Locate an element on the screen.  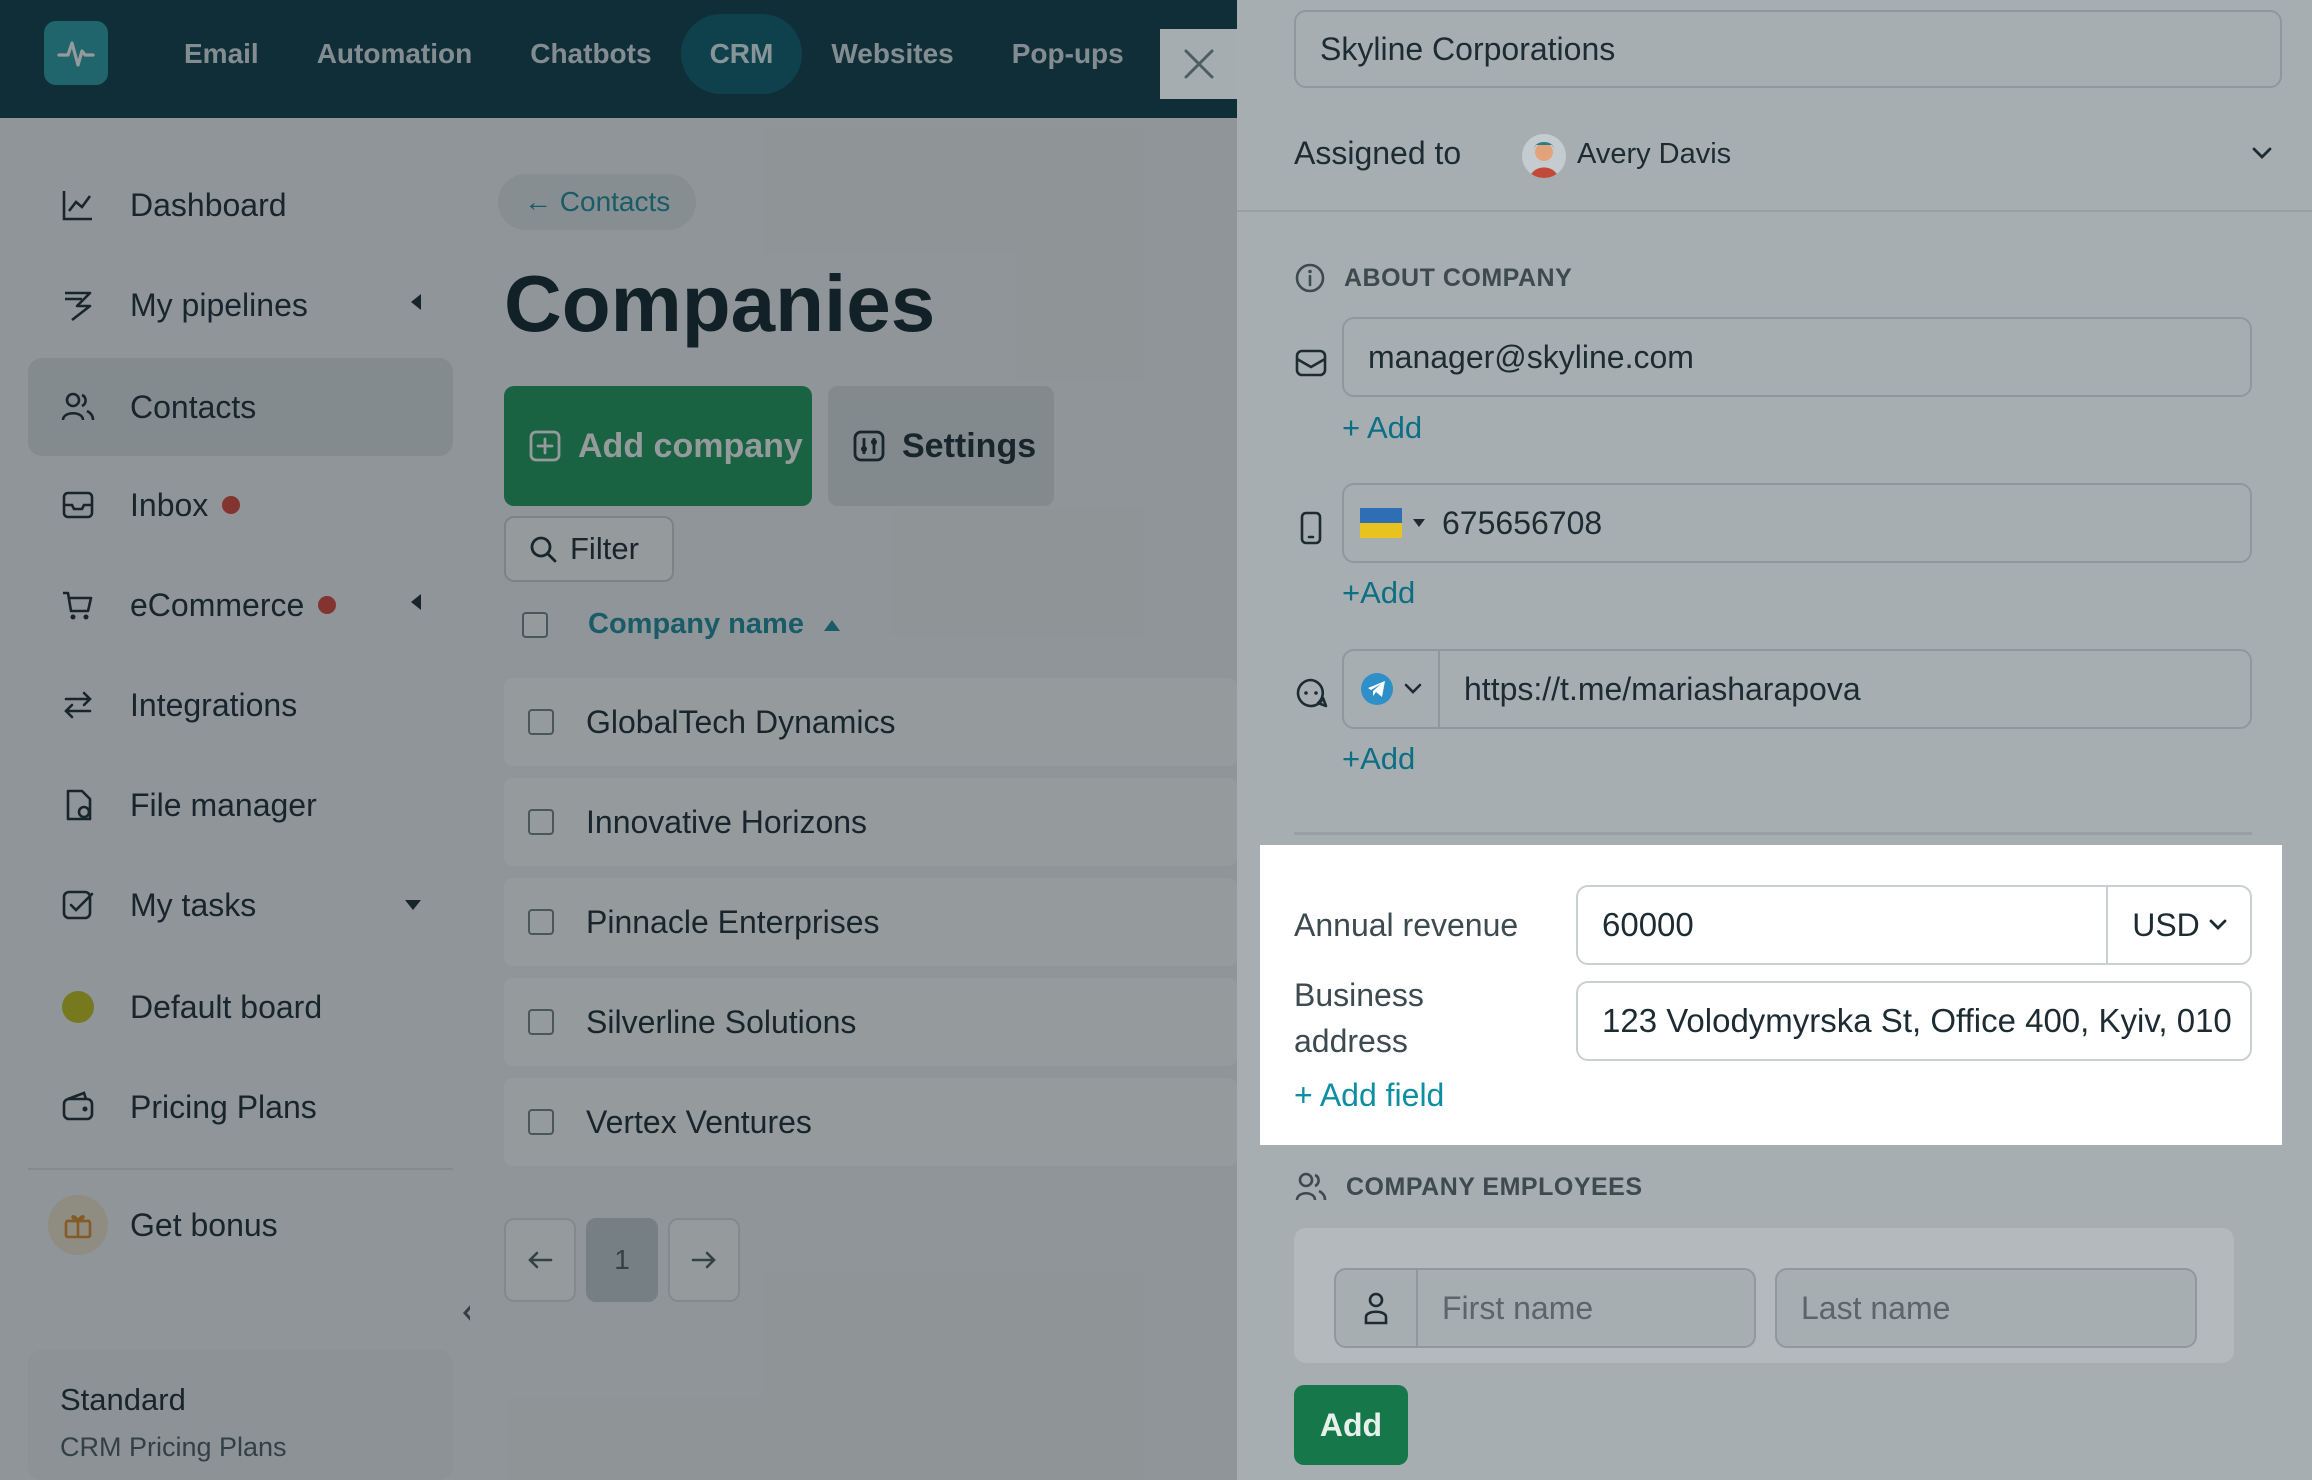
wallet-icon is located at coordinates (78, 1107).